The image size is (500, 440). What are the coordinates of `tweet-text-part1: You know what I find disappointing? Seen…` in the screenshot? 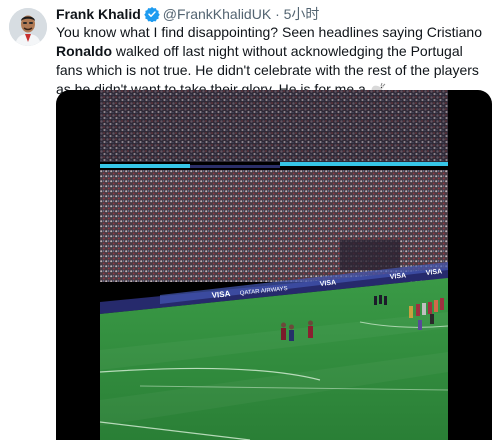 It's located at (269, 32).